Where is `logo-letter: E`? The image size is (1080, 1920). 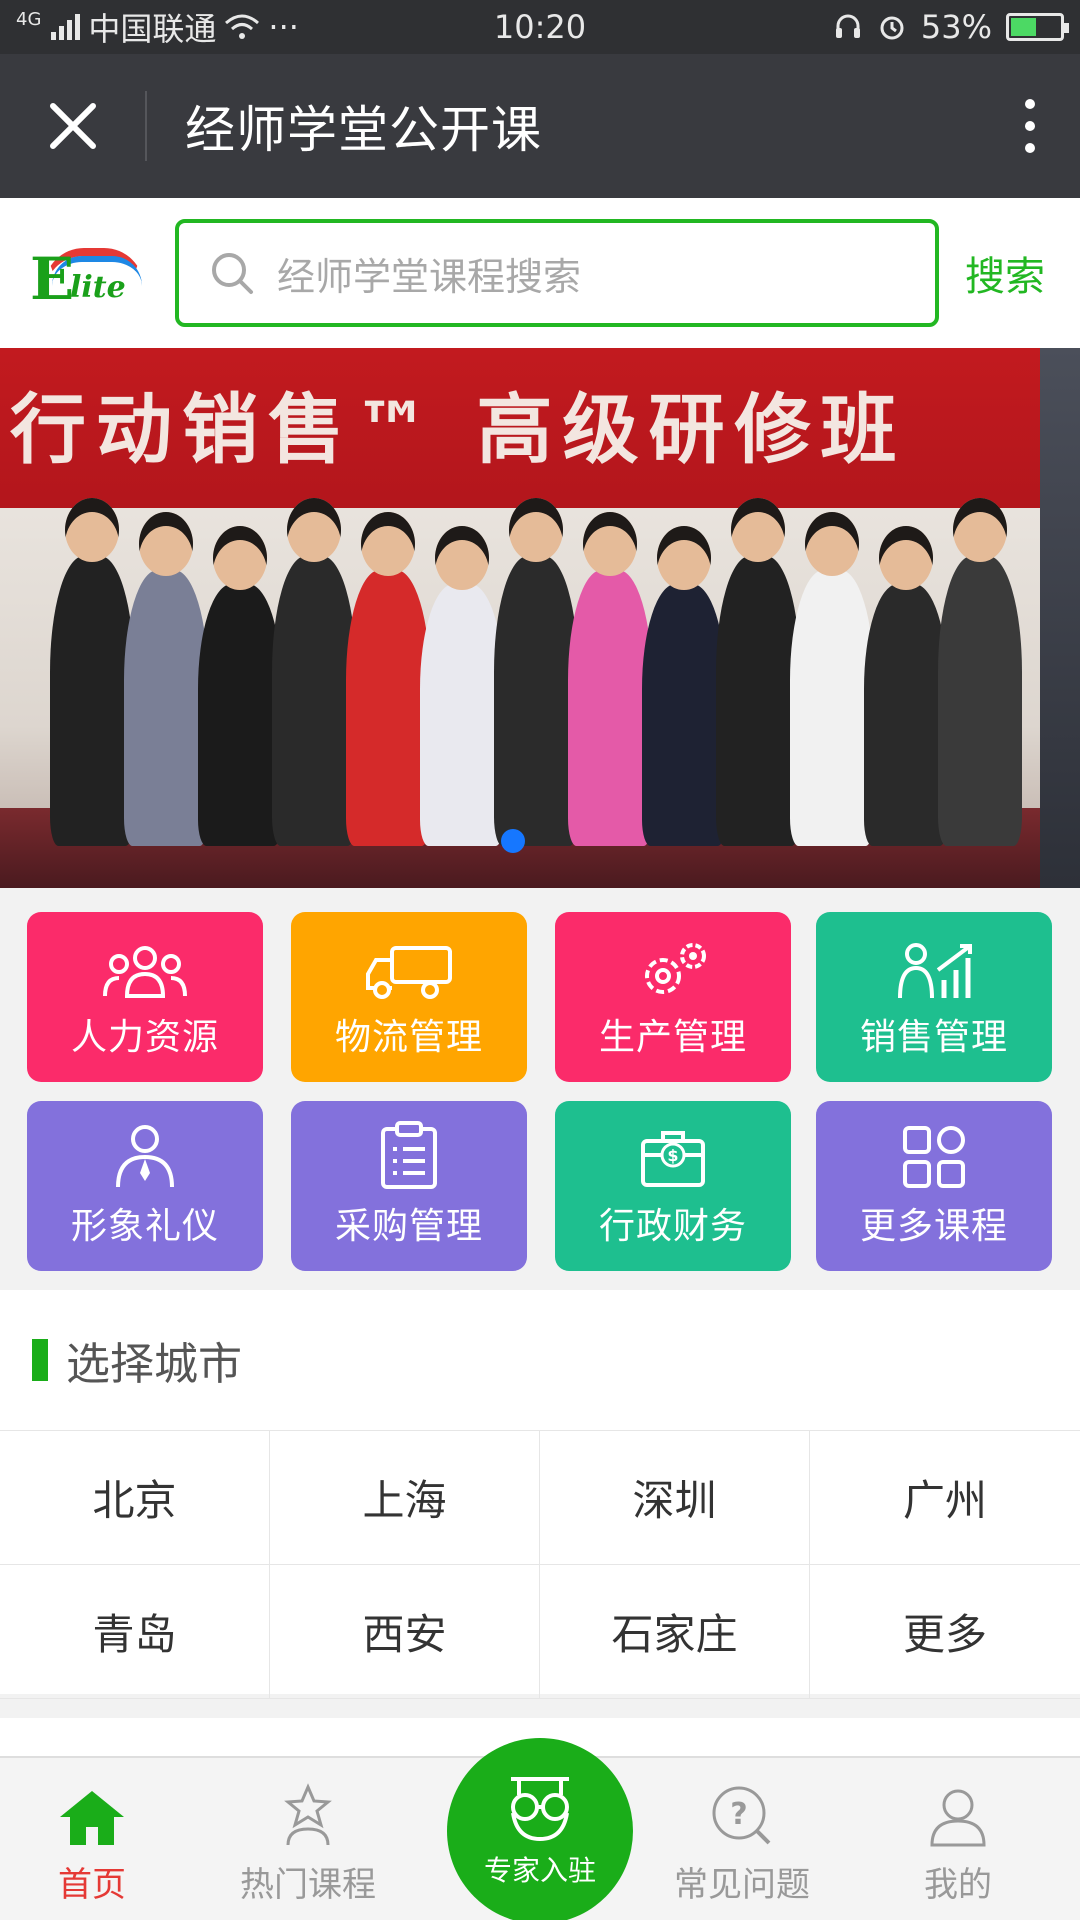 logo-letter: E is located at coordinates (52, 279).